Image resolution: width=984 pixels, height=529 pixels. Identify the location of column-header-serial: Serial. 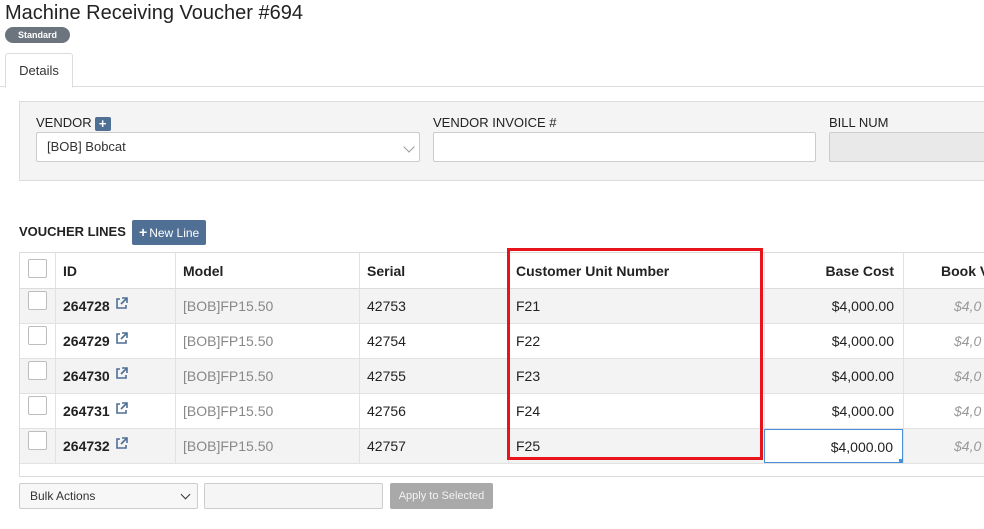
(433, 270).